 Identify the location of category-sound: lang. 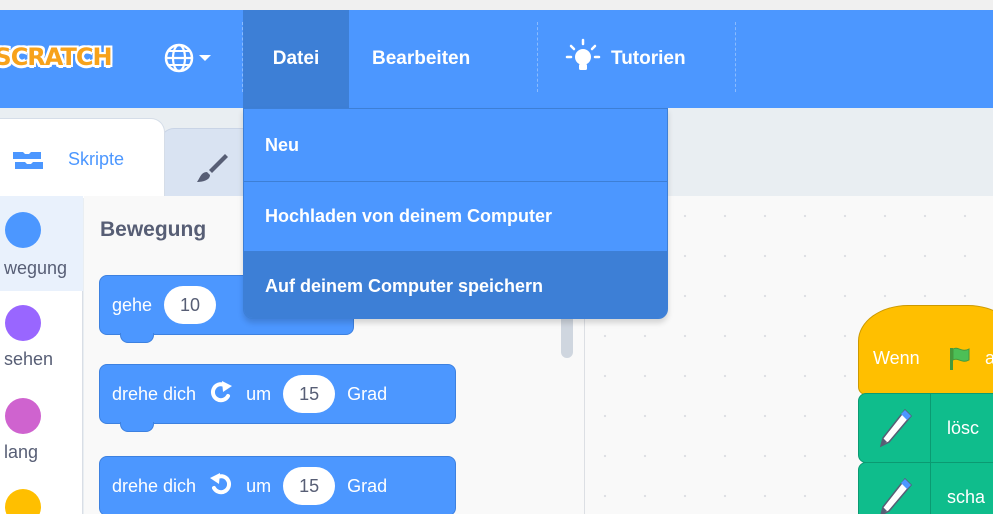
(41, 433).